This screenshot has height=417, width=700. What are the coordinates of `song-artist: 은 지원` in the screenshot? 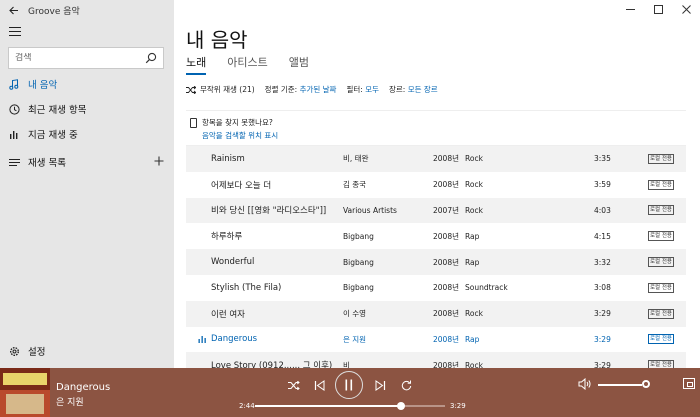 It's located at (355, 339).